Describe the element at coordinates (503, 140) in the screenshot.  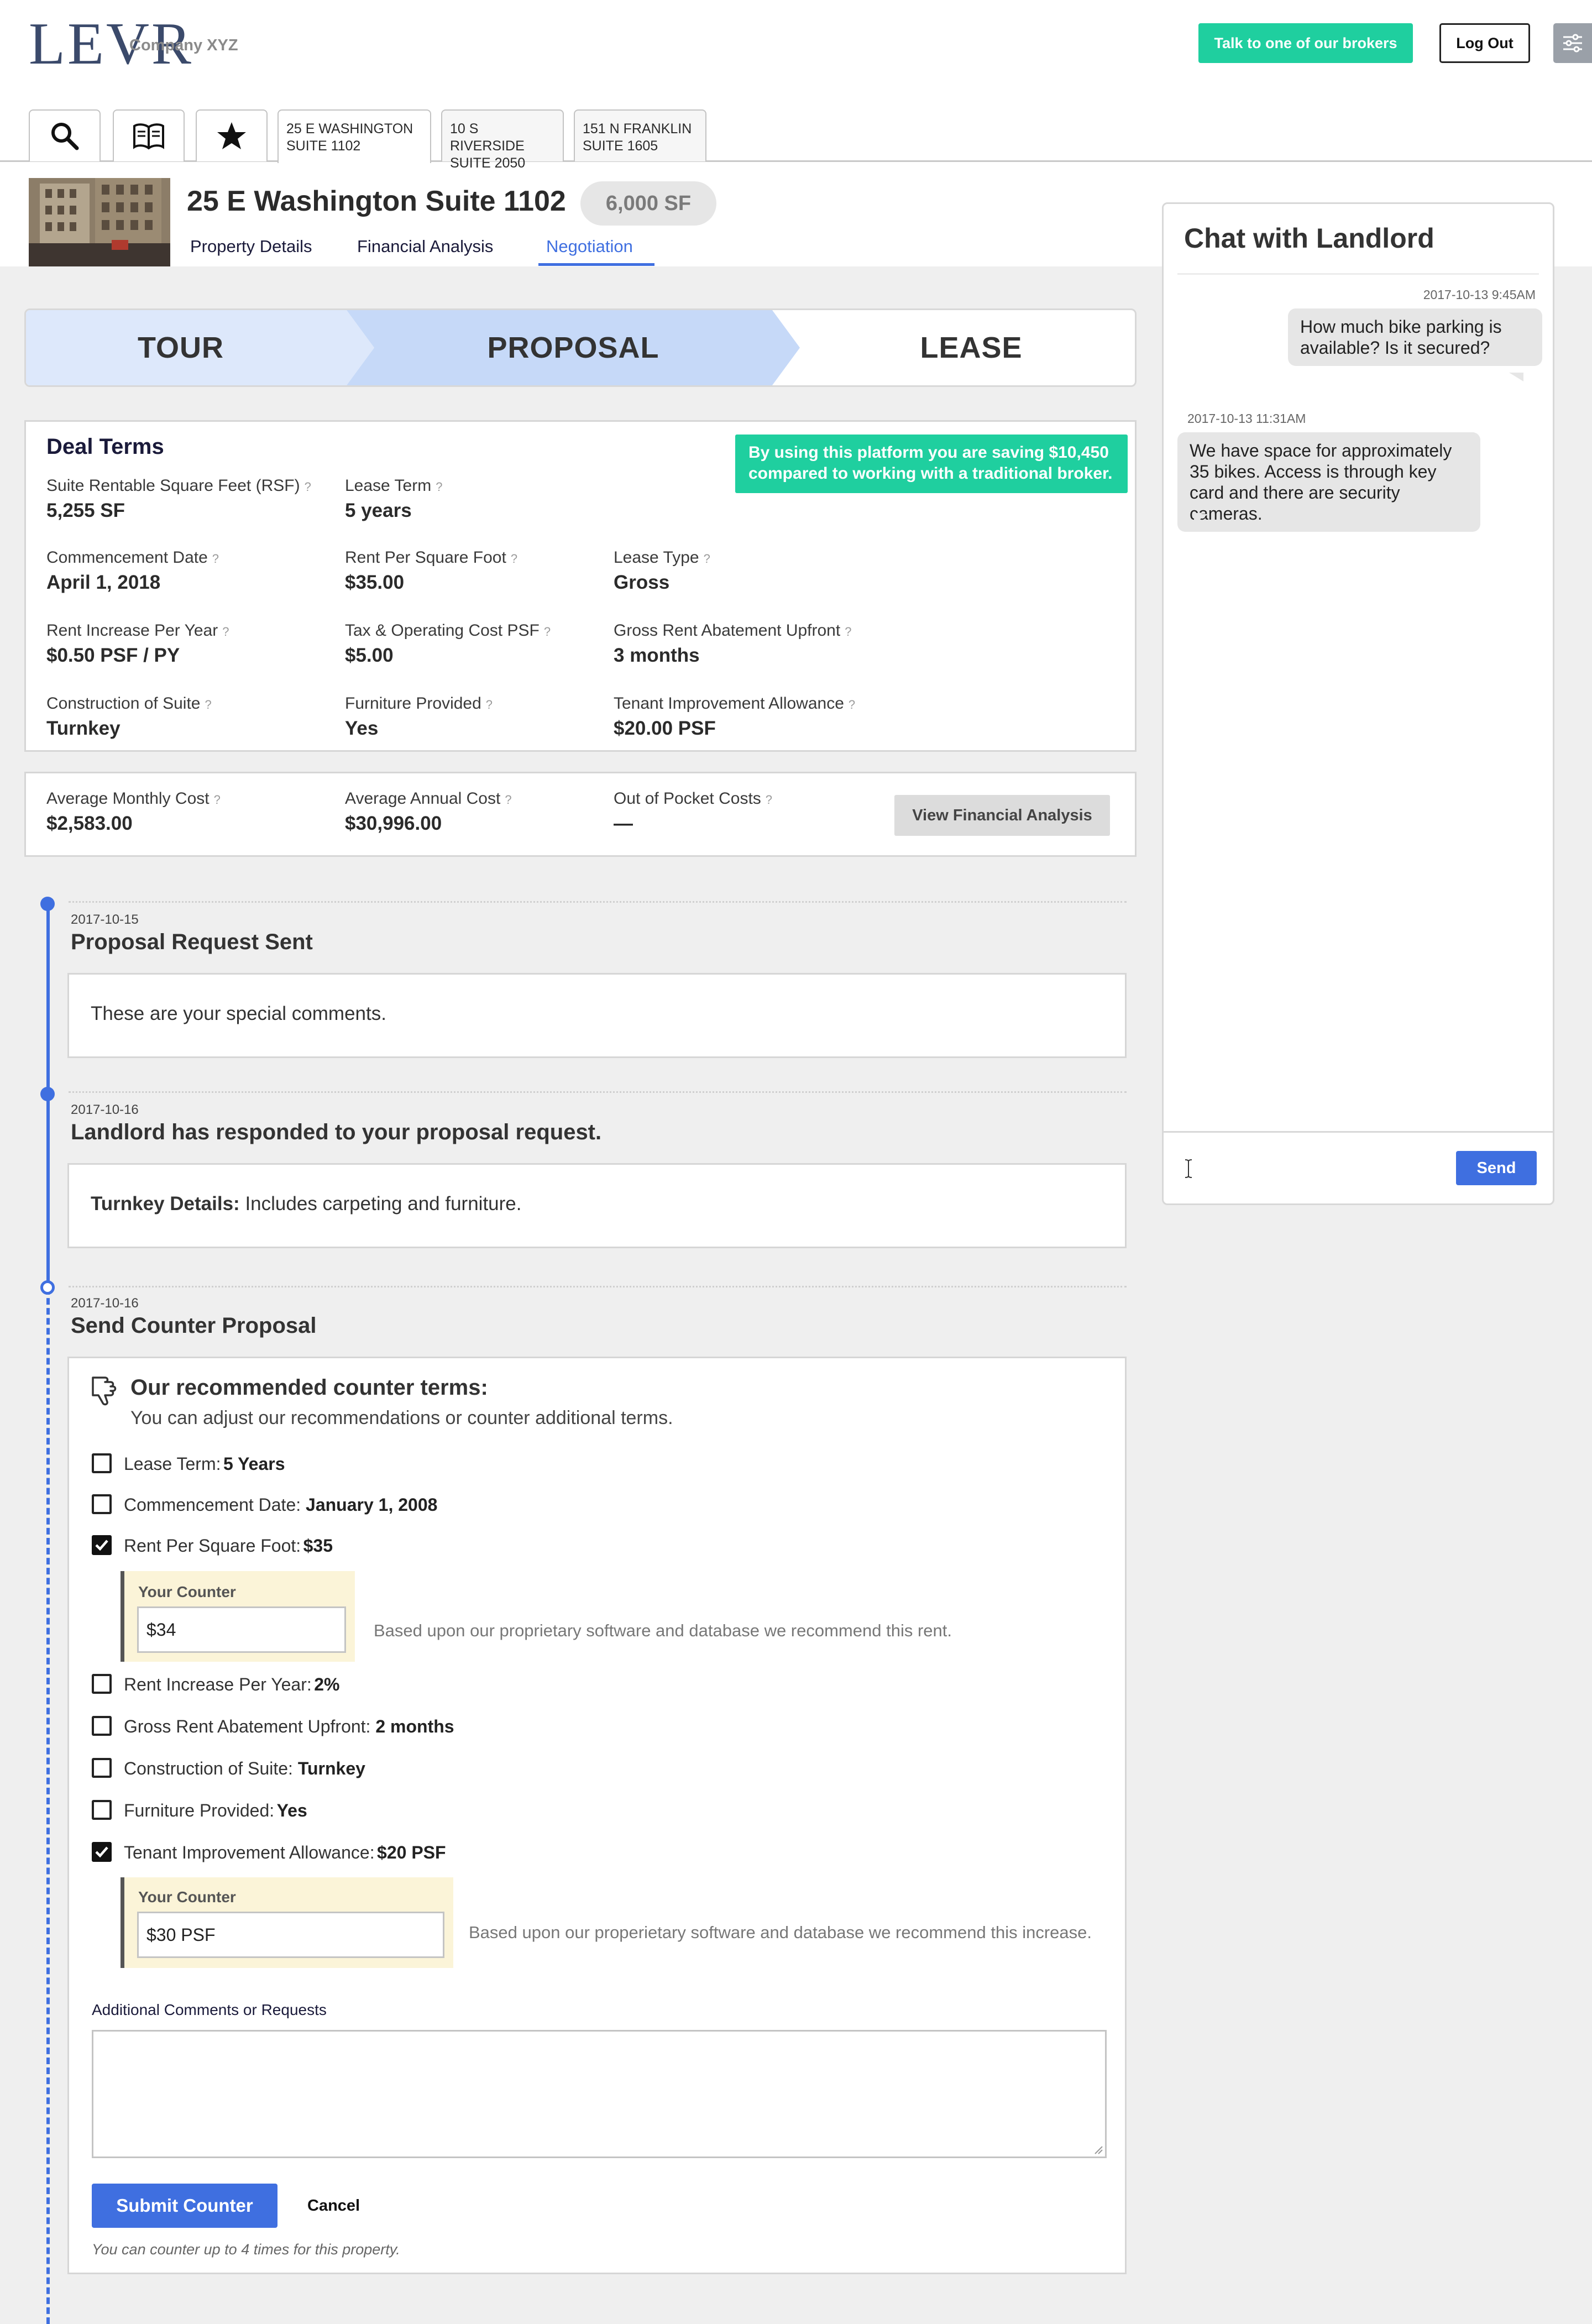
I see `tab-property-2: 10 S Riverside Suite 2050` at that location.